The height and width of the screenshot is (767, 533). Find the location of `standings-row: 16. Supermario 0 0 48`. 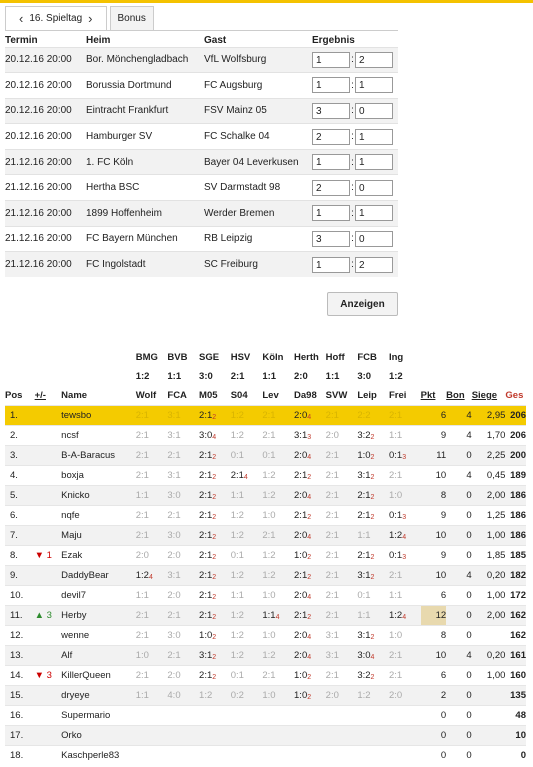

standings-row: 16. Supermario 0 0 48 is located at coordinates (265, 714).